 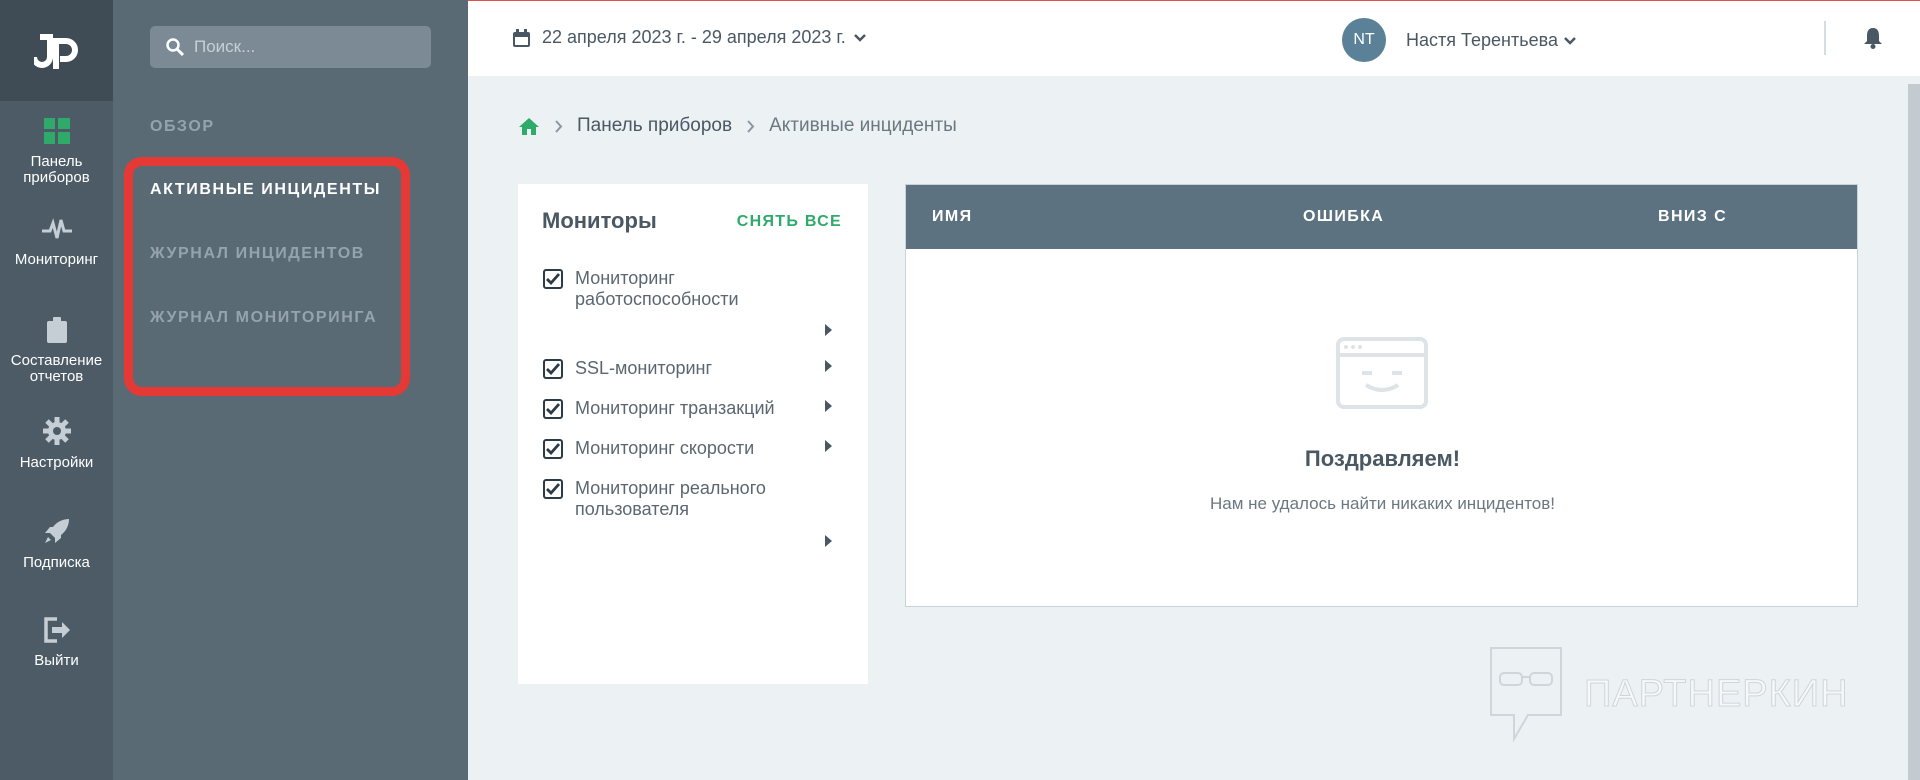 I want to click on monitor-label: SSL-мониторинг, so click(x=644, y=368).